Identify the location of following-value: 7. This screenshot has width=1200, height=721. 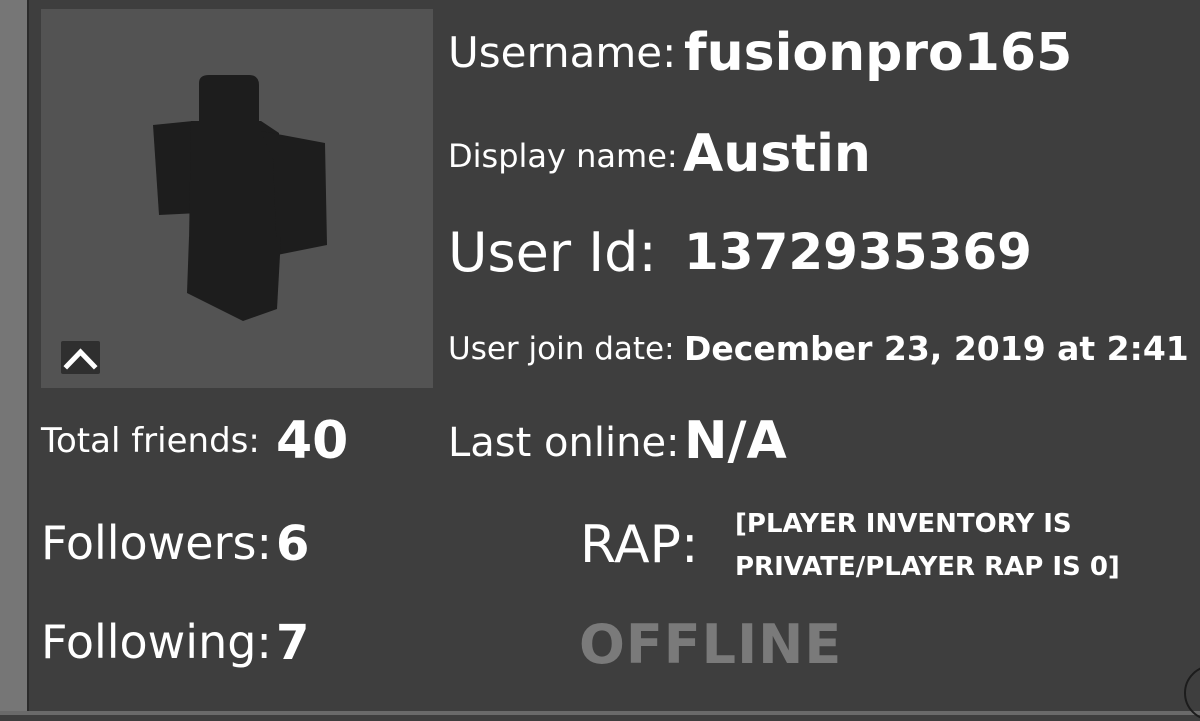
(293, 643).